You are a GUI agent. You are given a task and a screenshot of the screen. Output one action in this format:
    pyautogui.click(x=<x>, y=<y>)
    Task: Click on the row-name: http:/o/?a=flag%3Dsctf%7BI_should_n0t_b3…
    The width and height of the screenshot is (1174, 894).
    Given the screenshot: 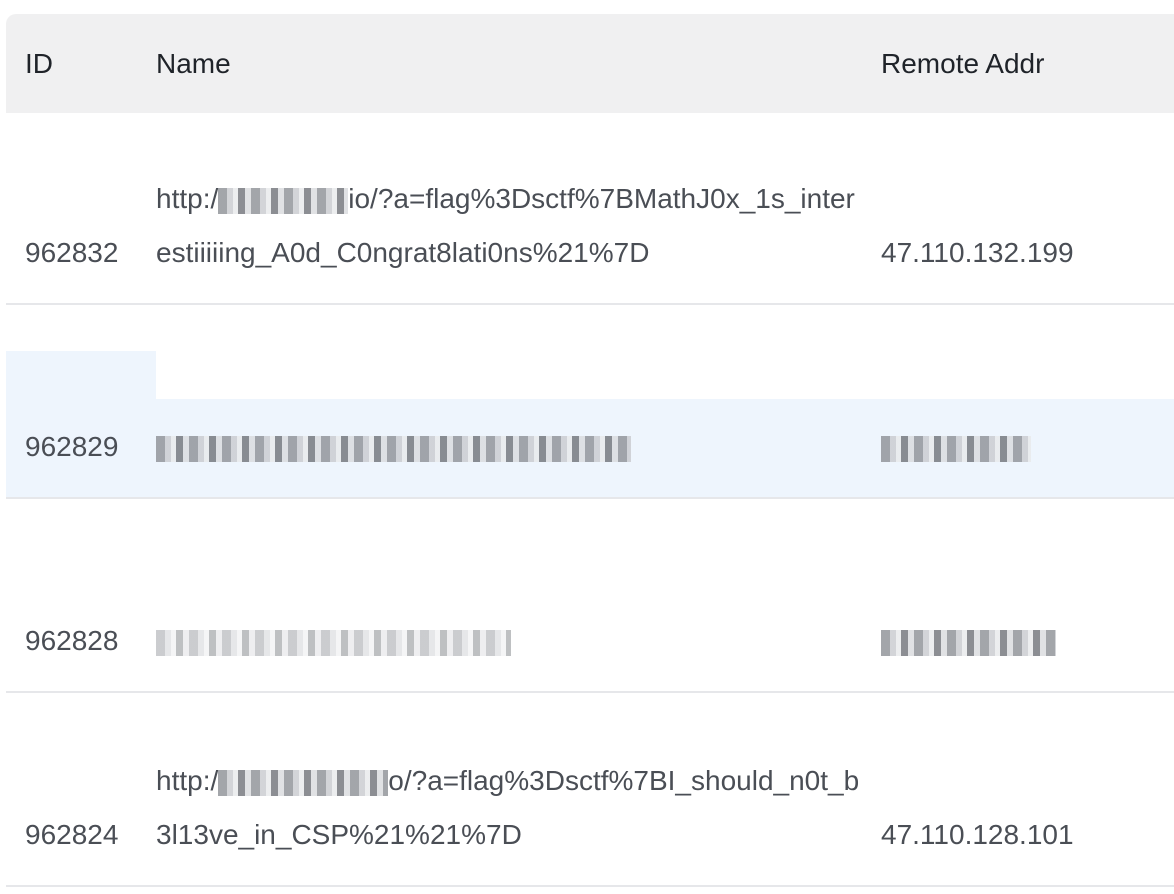 What is the action you would take?
    pyautogui.click(x=518, y=819)
    